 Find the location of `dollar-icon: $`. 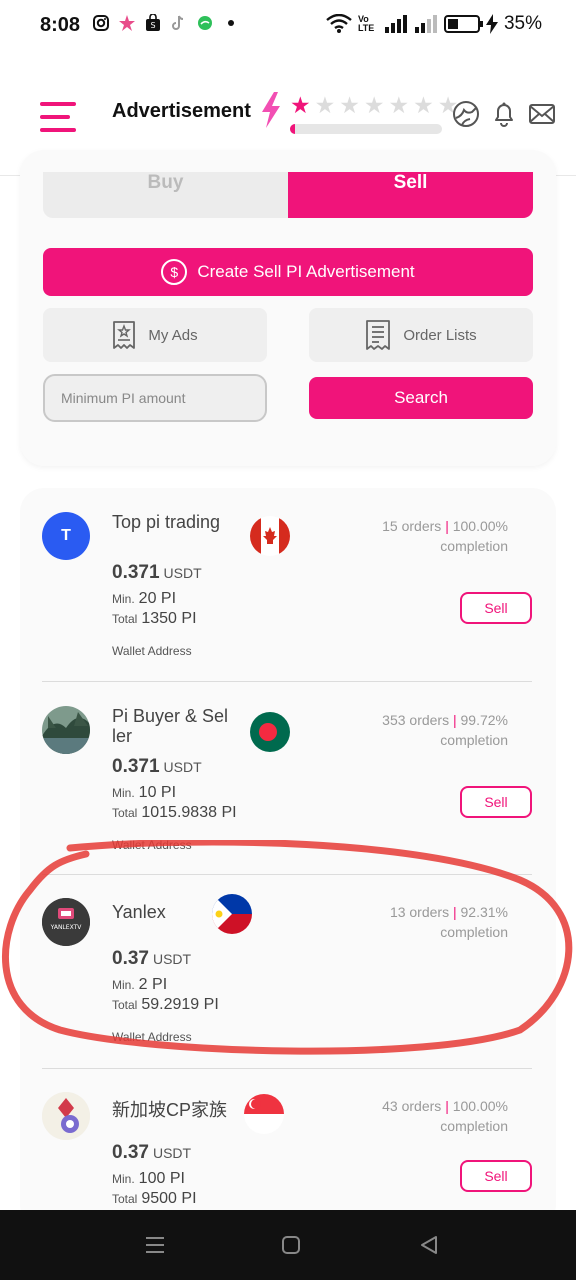

dollar-icon: $ is located at coordinates (174, 272).